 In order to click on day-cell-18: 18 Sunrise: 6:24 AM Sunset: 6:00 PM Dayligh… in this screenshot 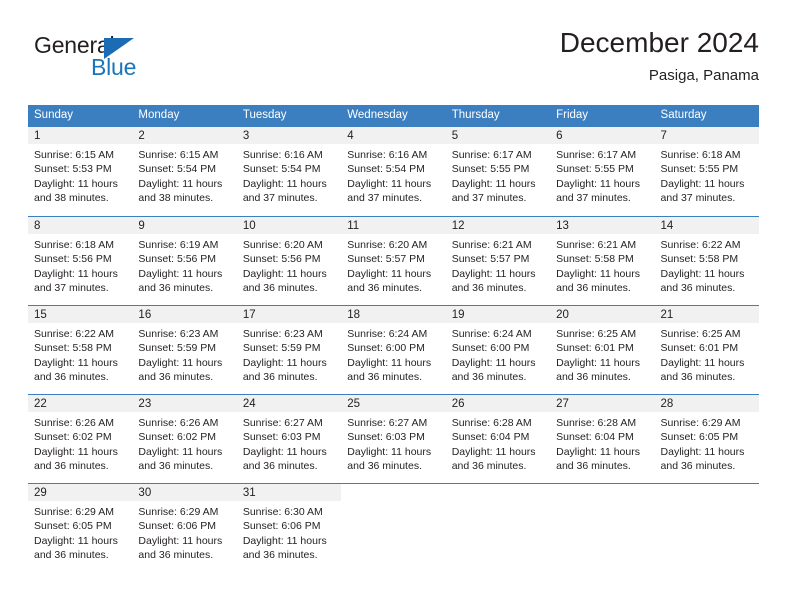, I will do `click(393, 350)`.